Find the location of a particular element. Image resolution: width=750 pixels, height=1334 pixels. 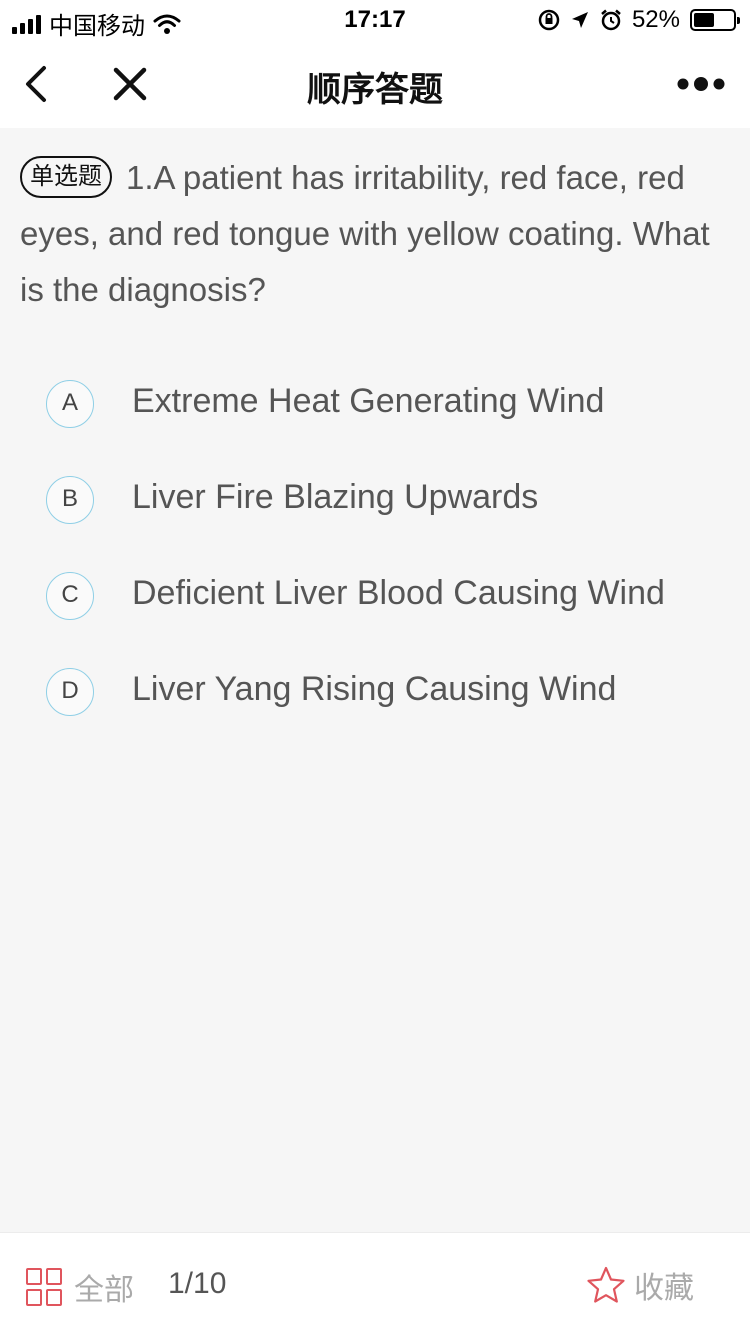

option-b: B Liver Fire Blazing Upwards is located at coordinates (375, 502).